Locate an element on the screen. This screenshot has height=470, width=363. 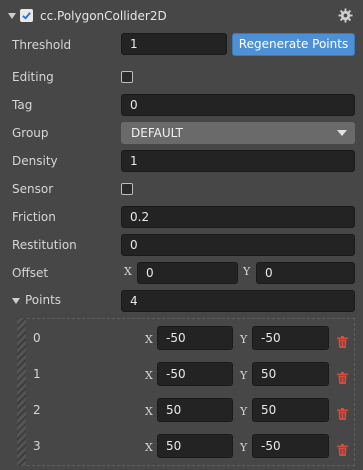
checkmark-icon is located at coordinates (26, 16).